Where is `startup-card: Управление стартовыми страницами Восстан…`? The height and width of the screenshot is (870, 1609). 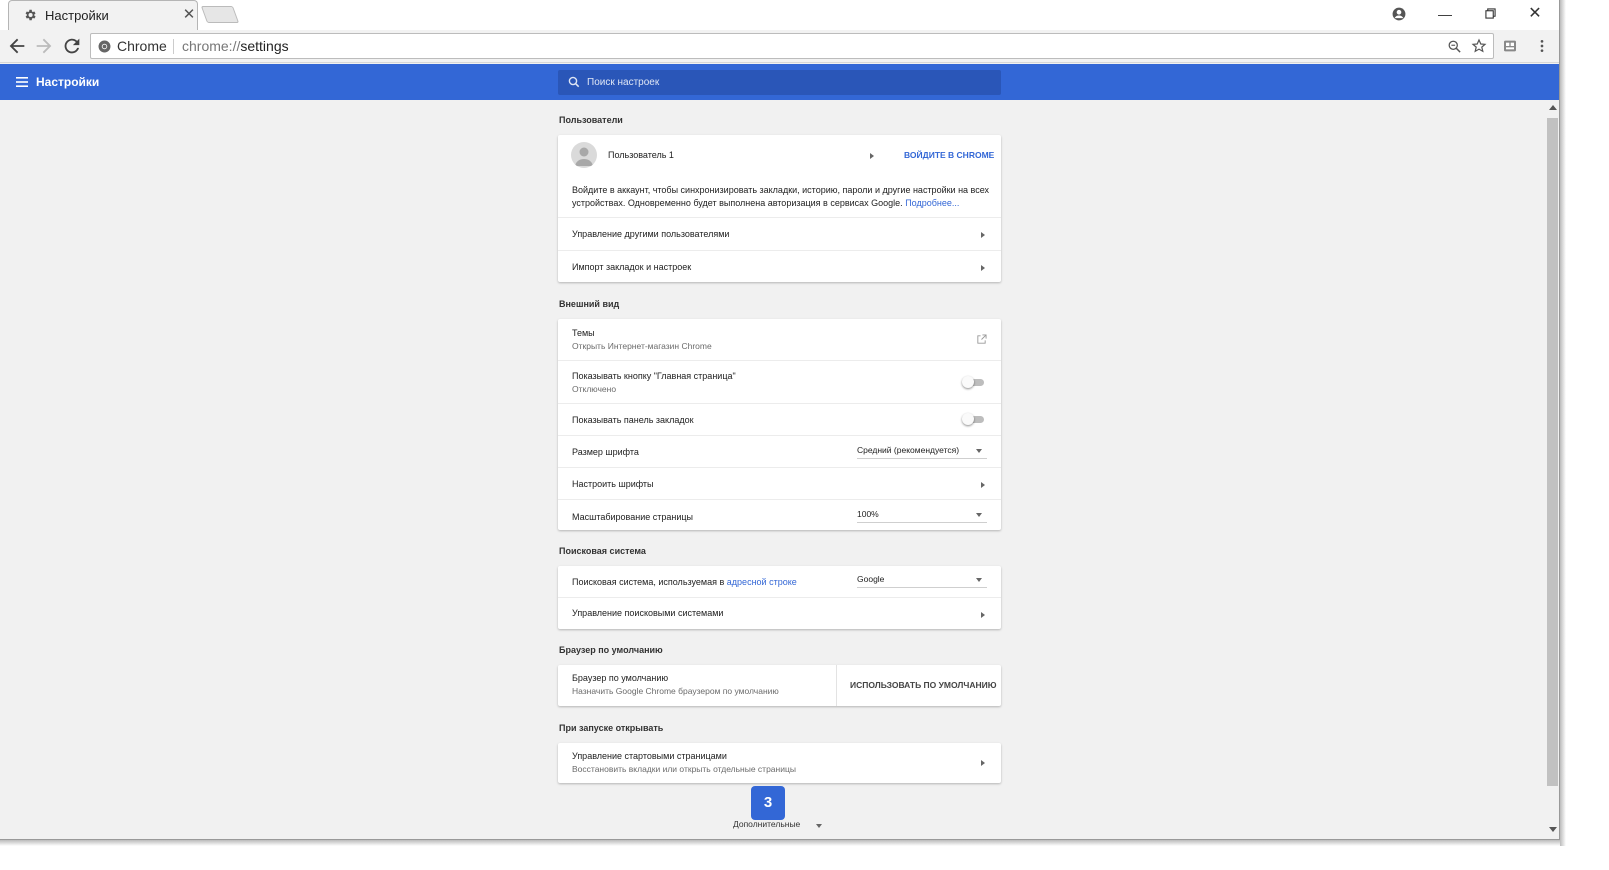 startup-card: Управление стартовыми страницами Восстан… is located at coordinates (779, 763).